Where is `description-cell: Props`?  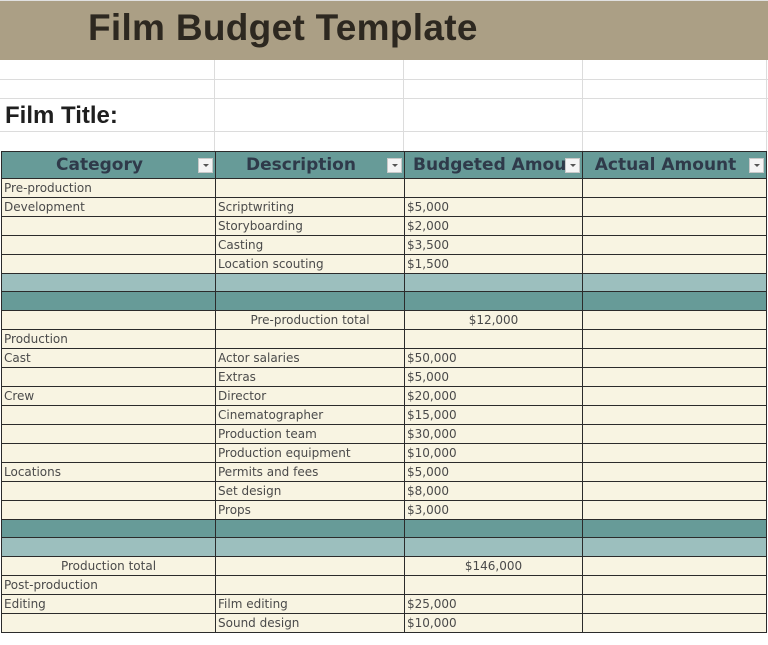 description-cell: Props is located at coordinates (310, 509).